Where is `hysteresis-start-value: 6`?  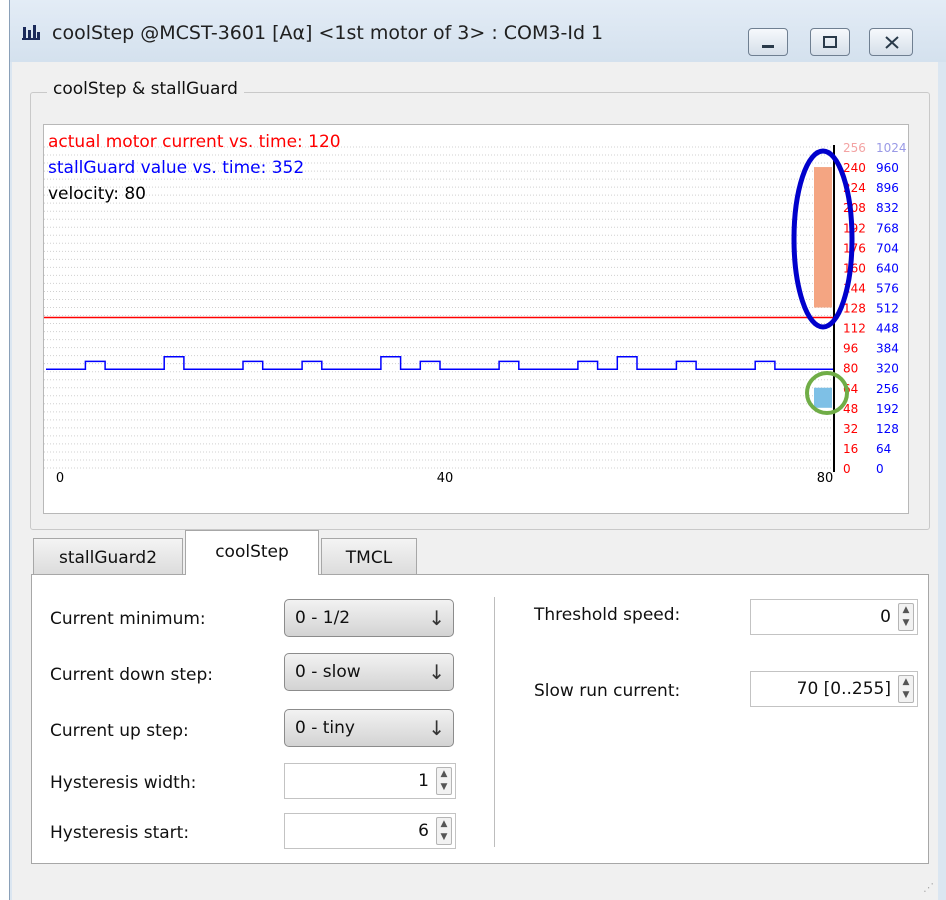
hysteresis-start-value: 6 is located at coordinates (423, 831).